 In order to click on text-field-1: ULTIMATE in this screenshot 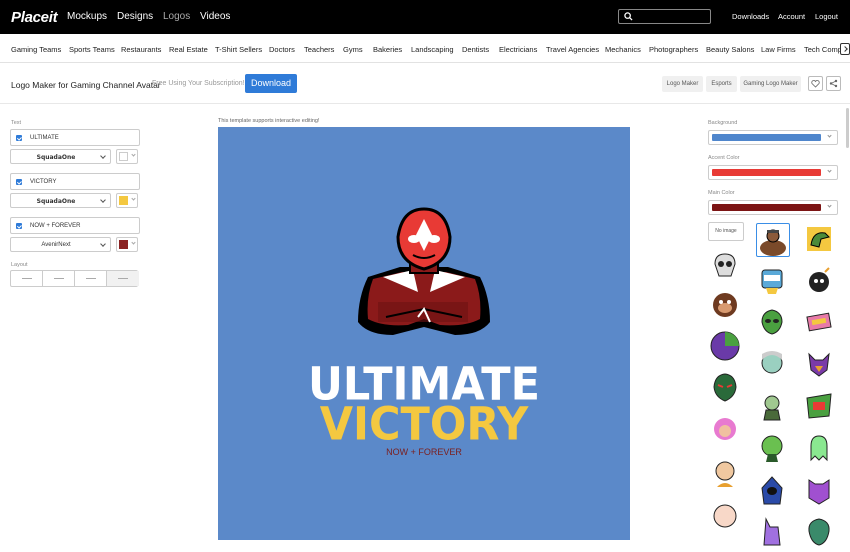, I will do `click(75, 137)`.